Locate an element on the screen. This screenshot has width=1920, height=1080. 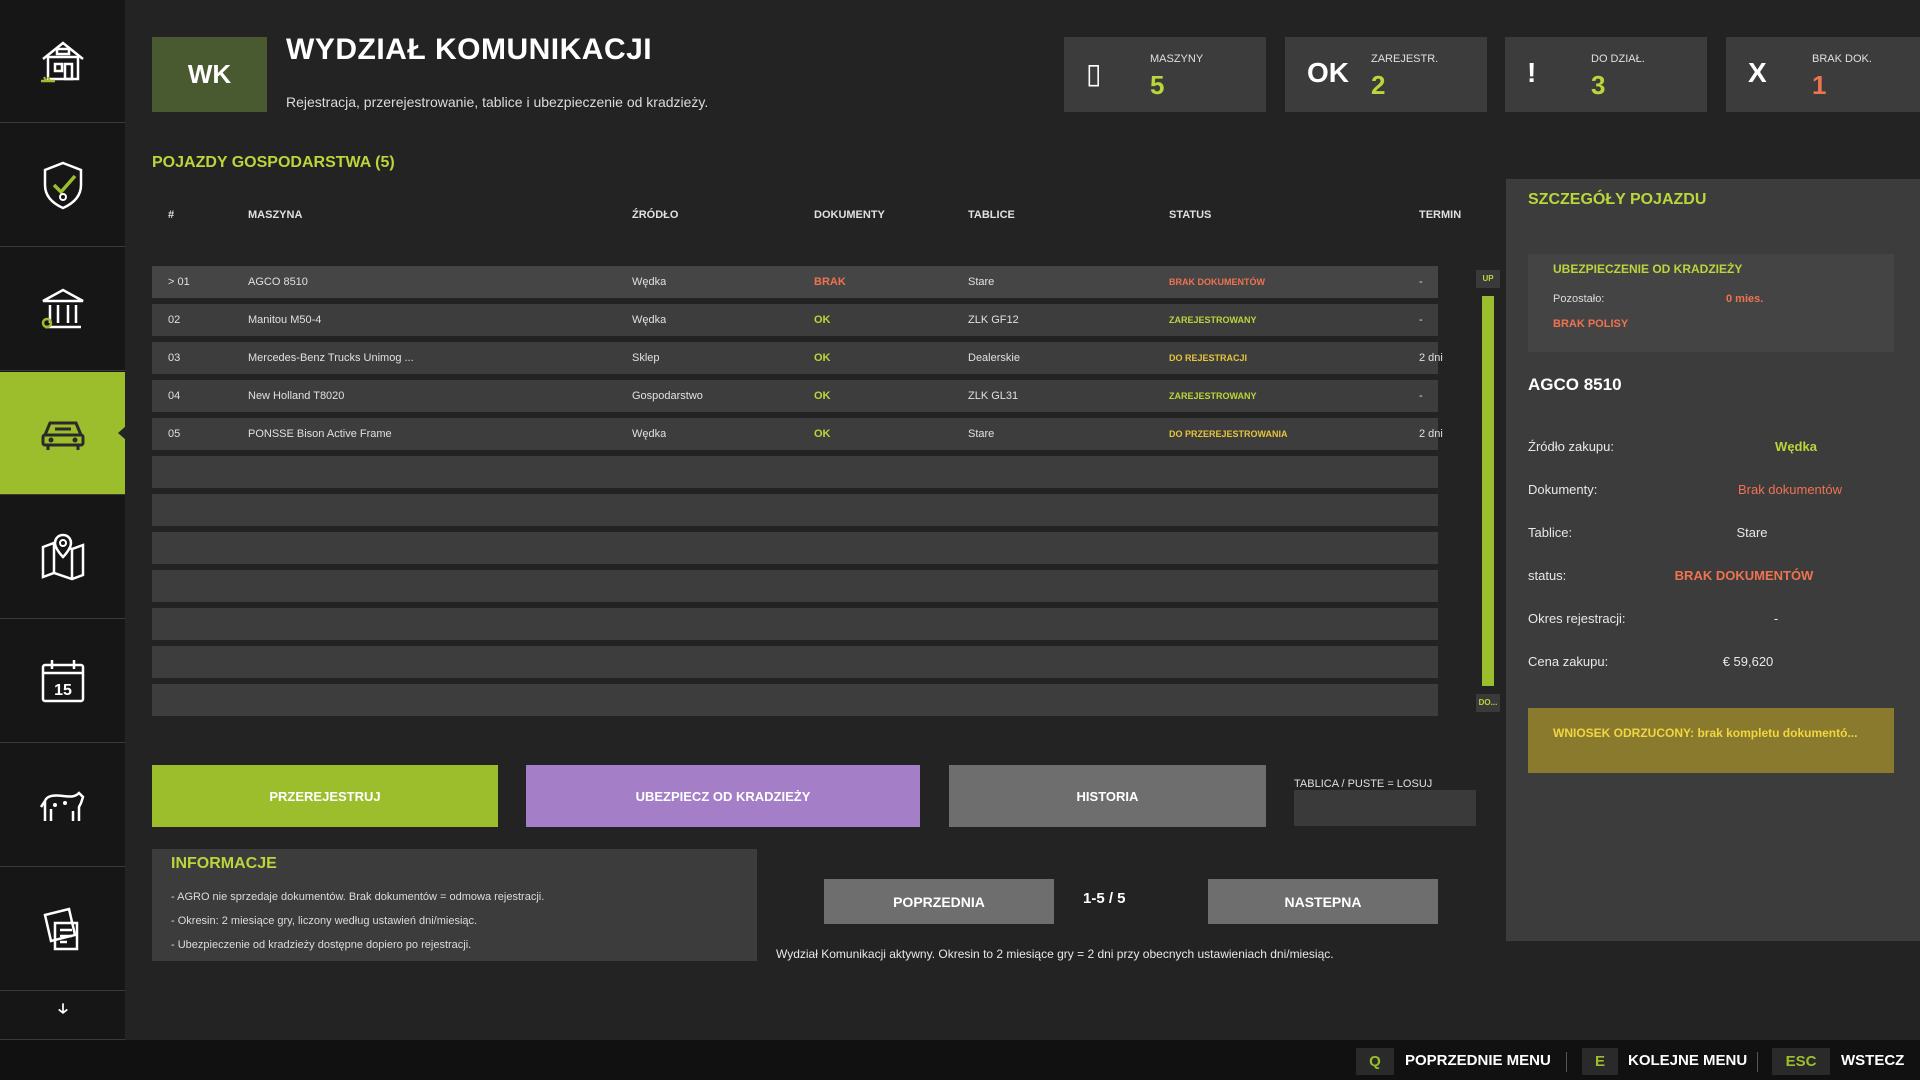
key-q-badge: Q is located at coordinates (1375, 1061).